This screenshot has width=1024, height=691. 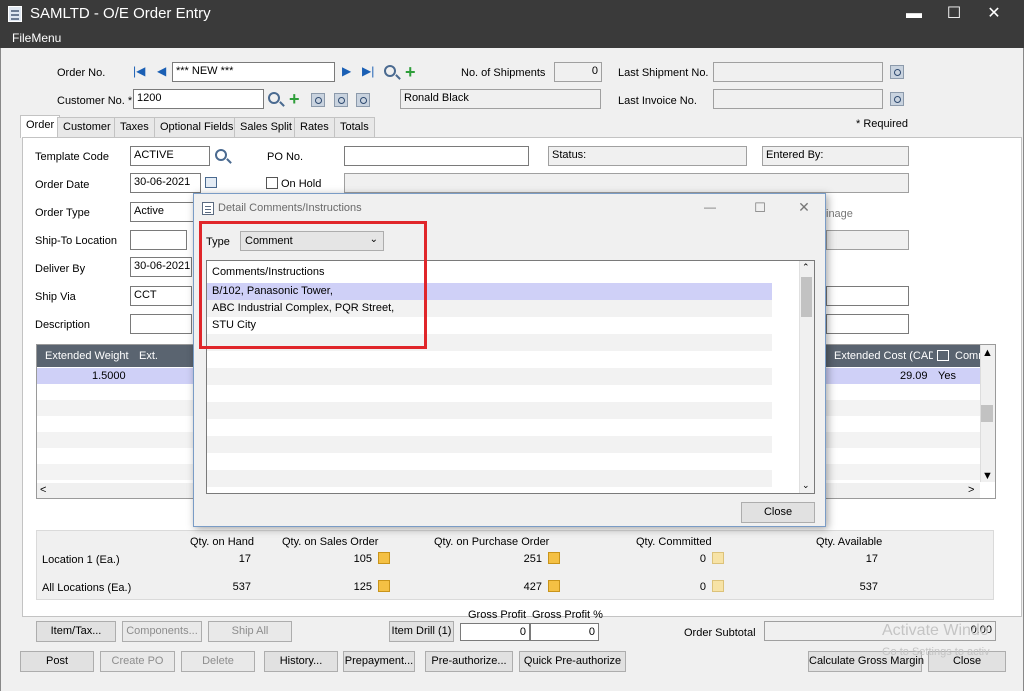 What do you see at coordinates (87, 127) in the screenshot?
I see `tab-customer: Customer` at bounding box center [87, 127].